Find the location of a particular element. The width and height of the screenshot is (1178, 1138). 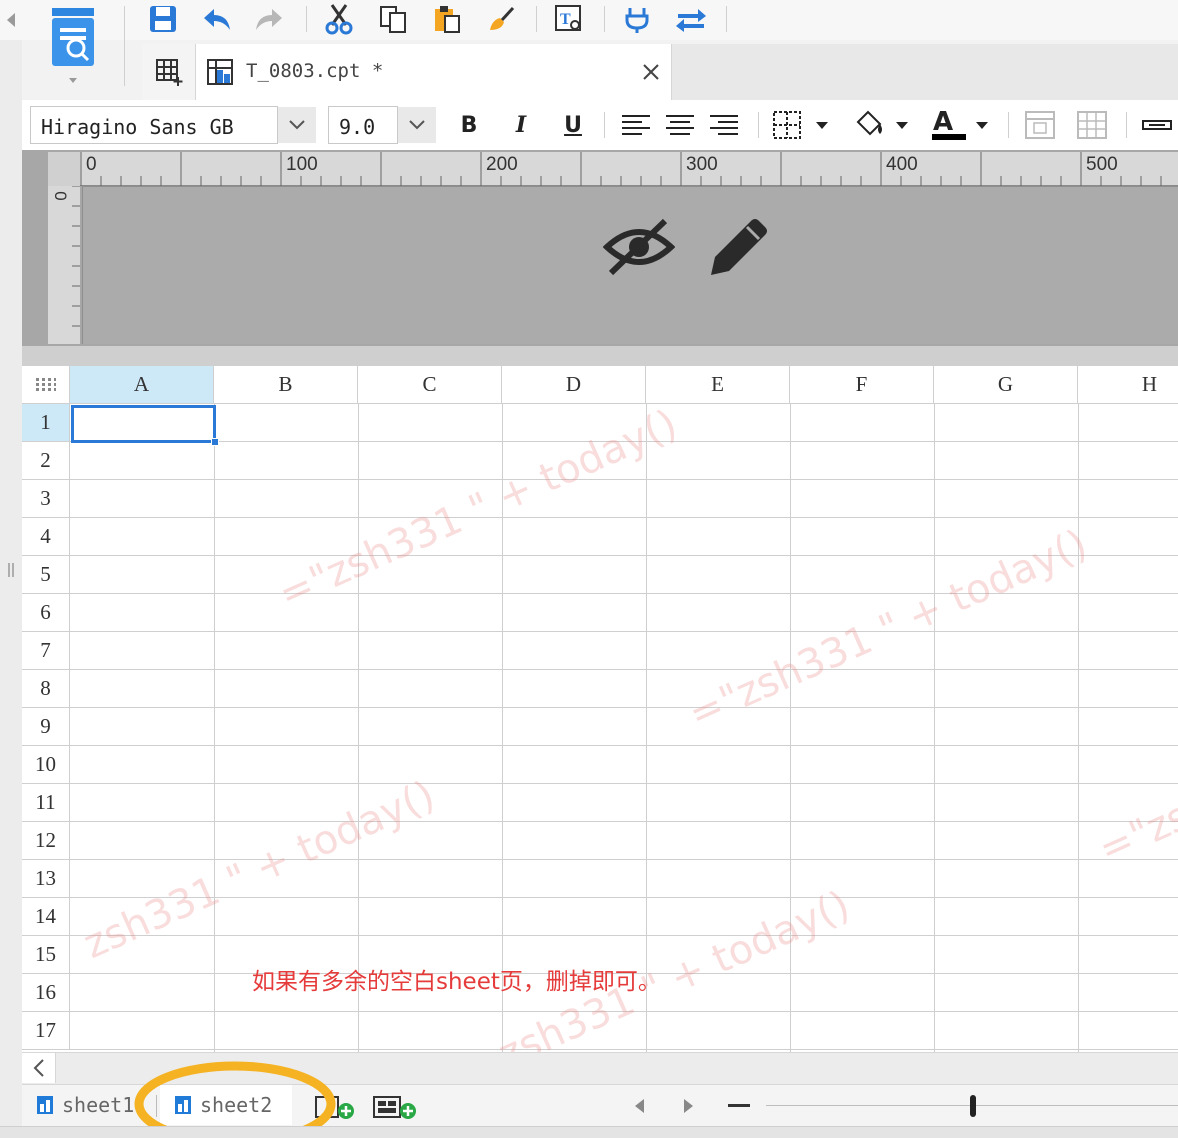

ruler-label: 200 is located at coordinates (502, 164).